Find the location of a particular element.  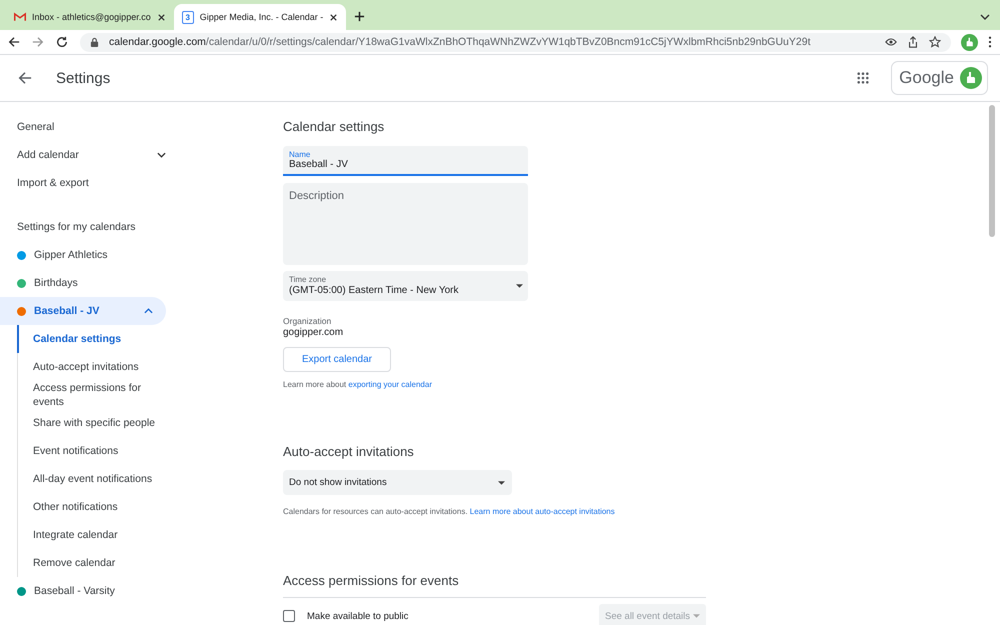

chevron-icon is located at coordinates (161, 155).